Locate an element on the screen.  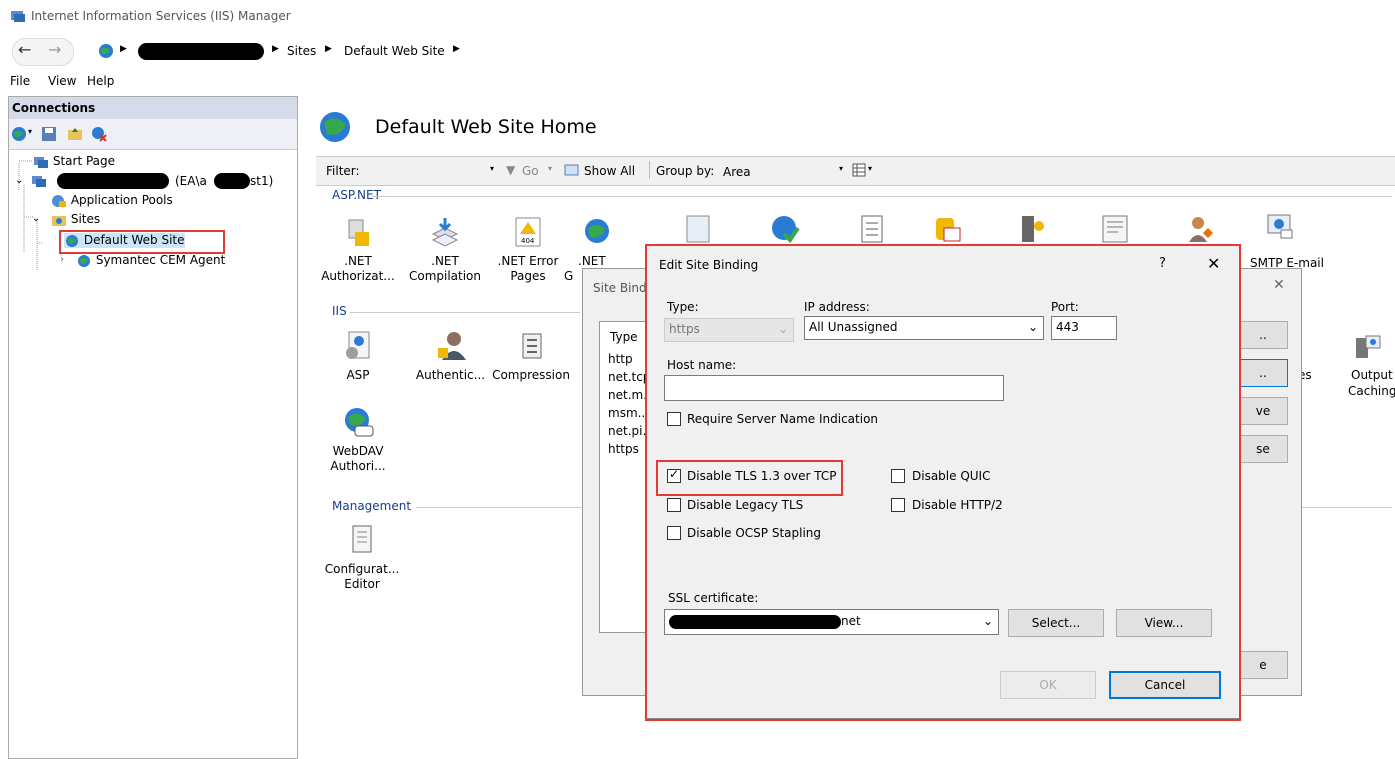
tree-sites-label: Sites is located at coordinates (85, 219).